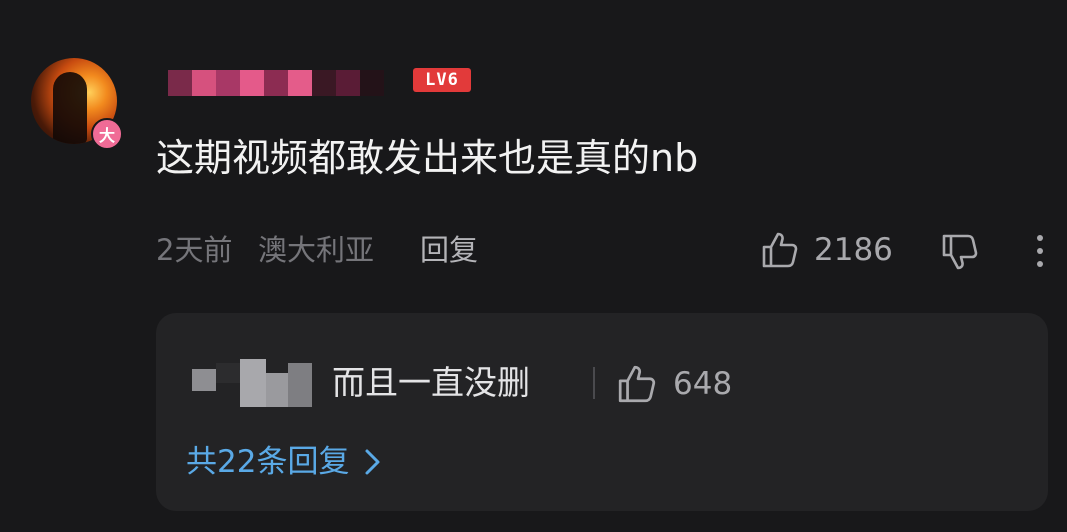  What do you see at coordinates (316, 250) in the screenshot?
I see `comment-location: 澳大利亚` at bounding box center [316, 250].